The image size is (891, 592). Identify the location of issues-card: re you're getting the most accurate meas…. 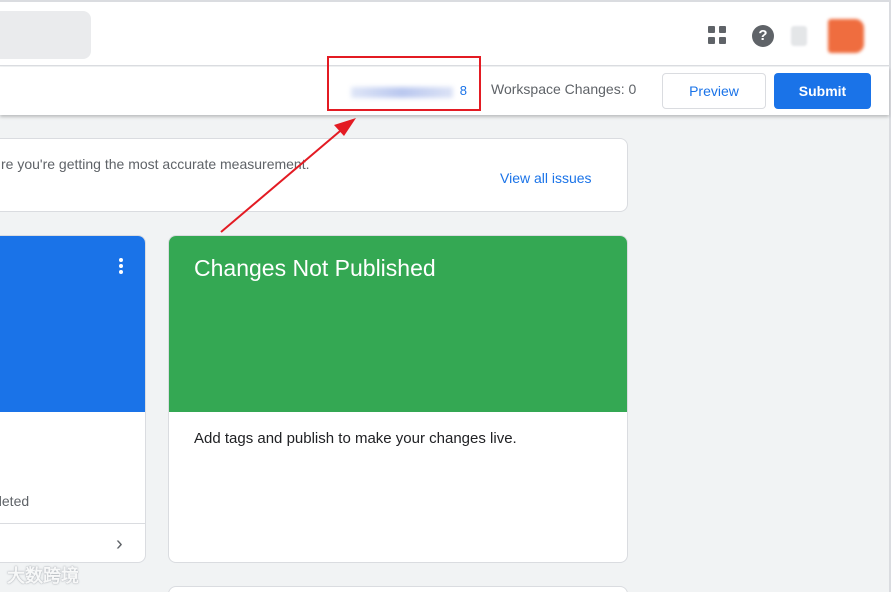
(314, 175).